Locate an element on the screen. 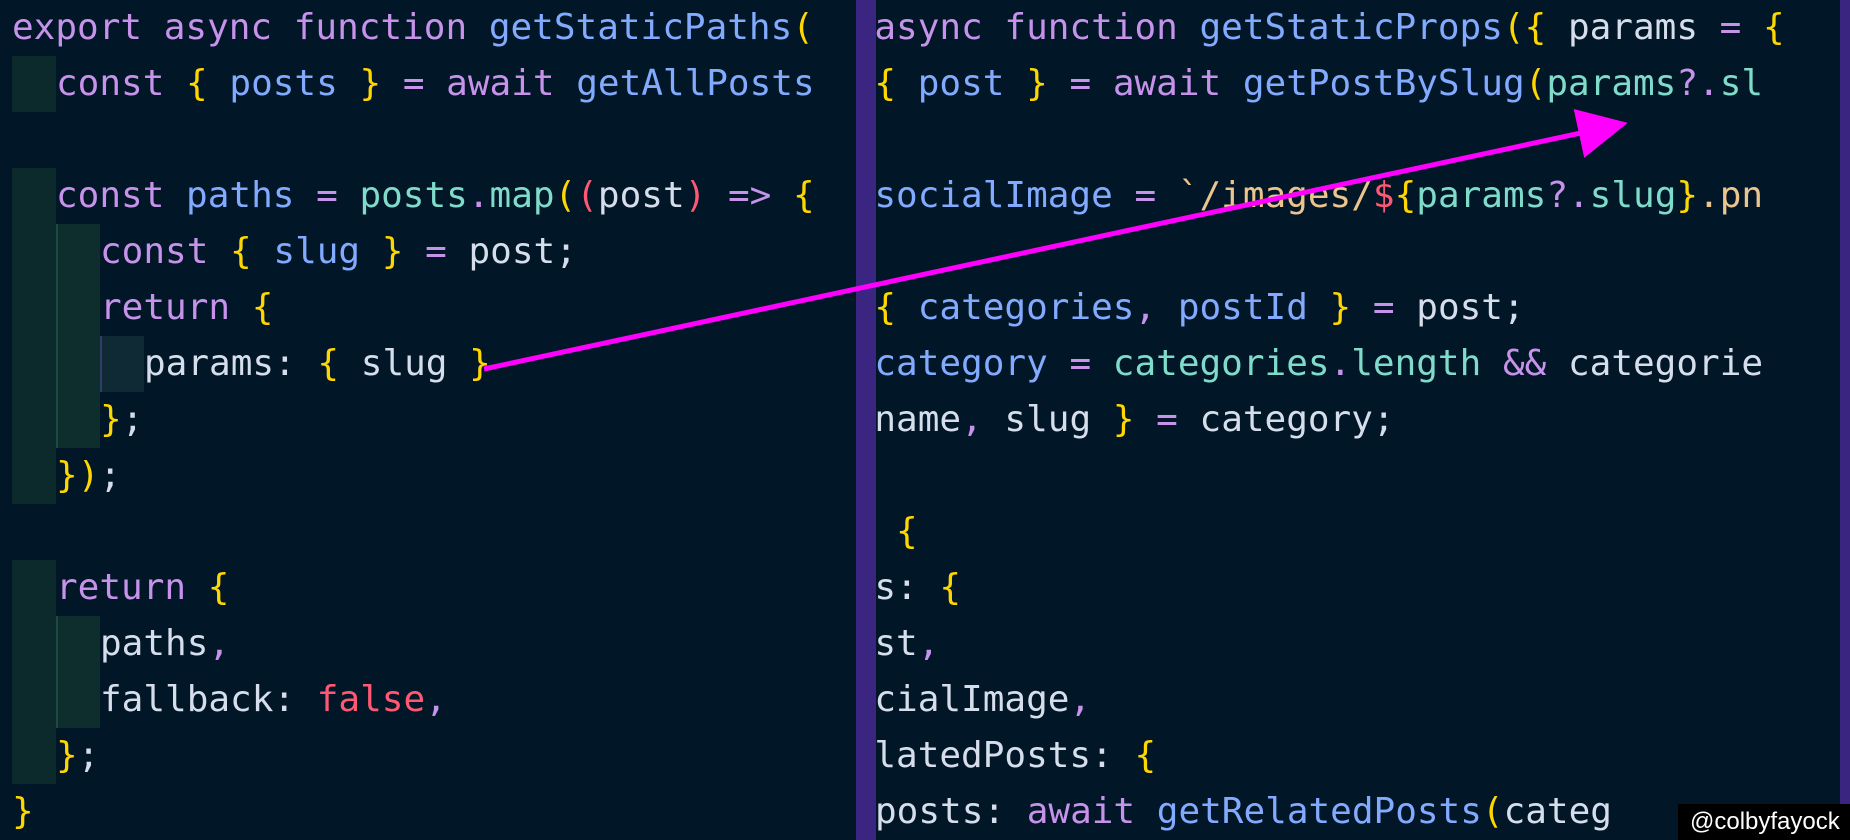 The height and width of the screenshot is (840, 1850). code-token: sl is located at coordinates (1741, 83).